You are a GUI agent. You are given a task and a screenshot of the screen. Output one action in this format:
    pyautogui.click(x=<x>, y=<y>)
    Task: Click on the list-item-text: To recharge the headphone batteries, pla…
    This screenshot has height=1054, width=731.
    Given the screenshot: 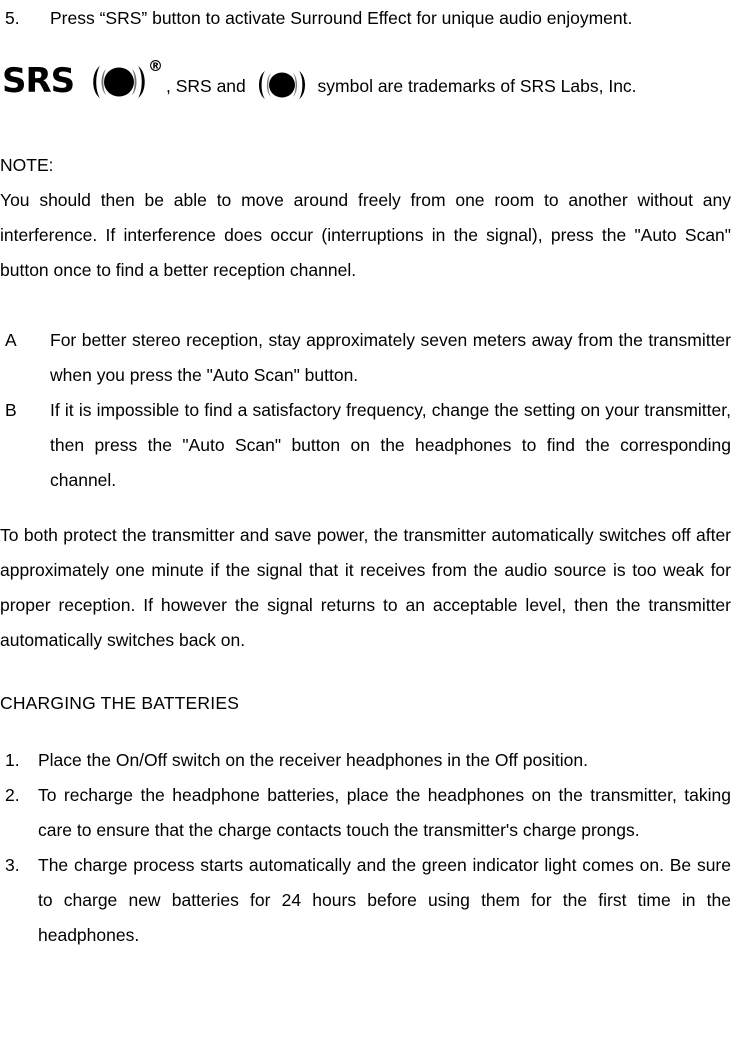 What is the action you would take?
    pyautogui.click(x=384, y=812)
    